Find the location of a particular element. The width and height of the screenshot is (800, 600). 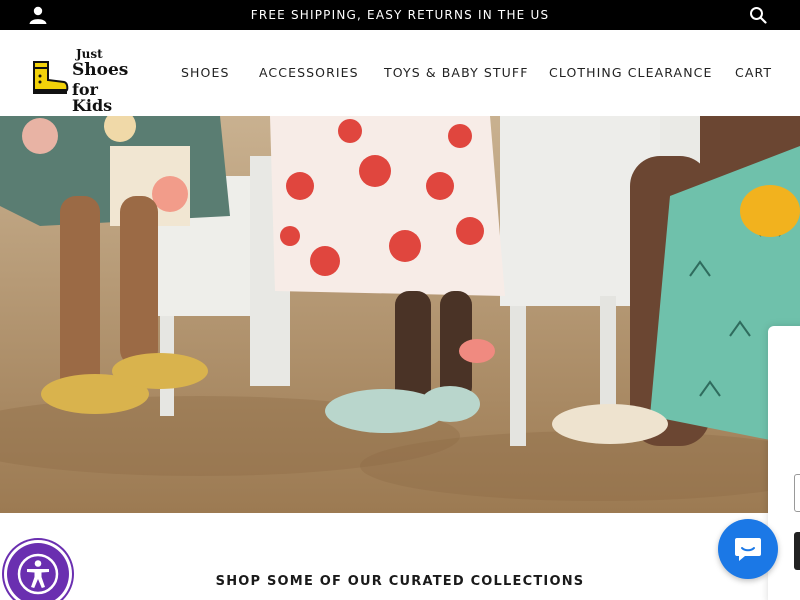

logo-text-line1: Just is located at coordinates (89, 54).